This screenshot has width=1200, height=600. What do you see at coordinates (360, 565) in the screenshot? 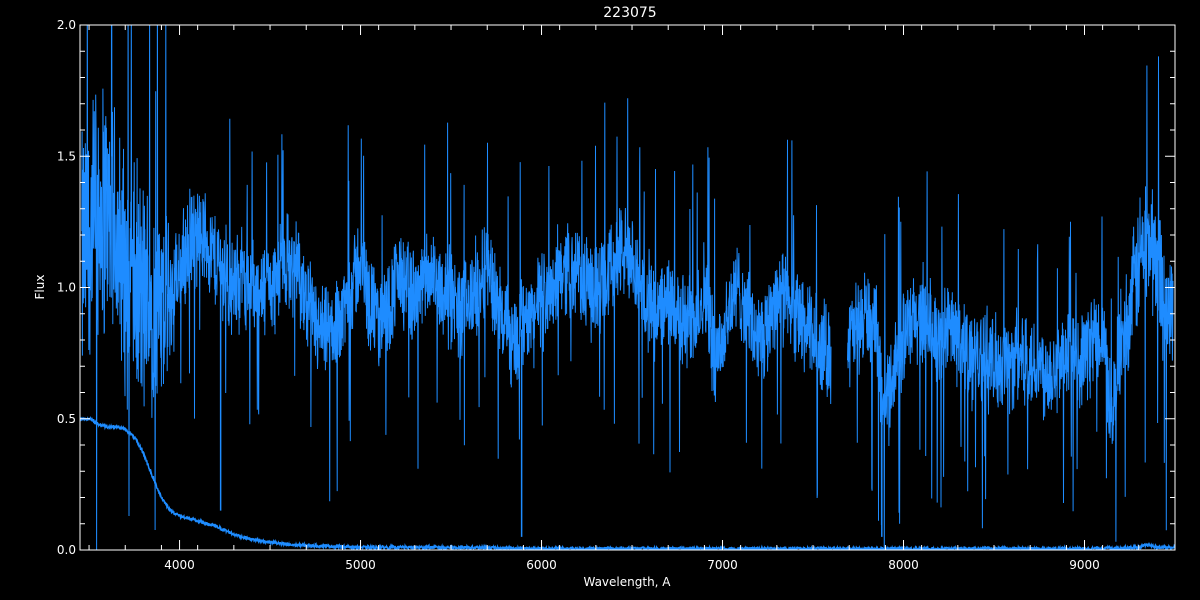
I see `x-tick-label: 5000` at bounding box center [360, 565].